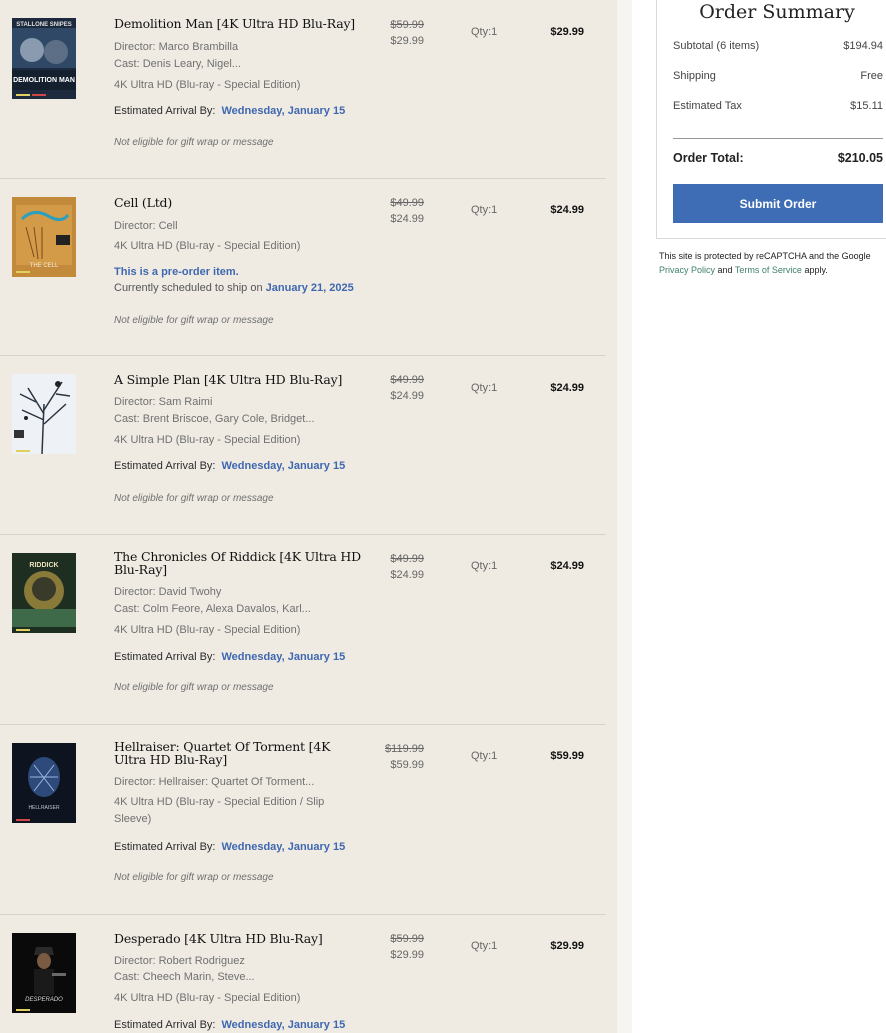 The image size is (886, 1033). What do you see at coordinates (44, 58) in the screenshot?
I see `movie-cover-image: STALLONE SNIPES DEMOLITION MAN` at bounding box center [44, 58].